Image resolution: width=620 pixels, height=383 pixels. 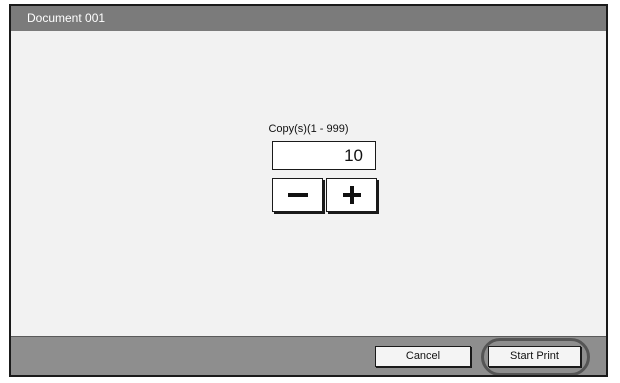 I want to click on minus-icon, so click(x=297, y=195).